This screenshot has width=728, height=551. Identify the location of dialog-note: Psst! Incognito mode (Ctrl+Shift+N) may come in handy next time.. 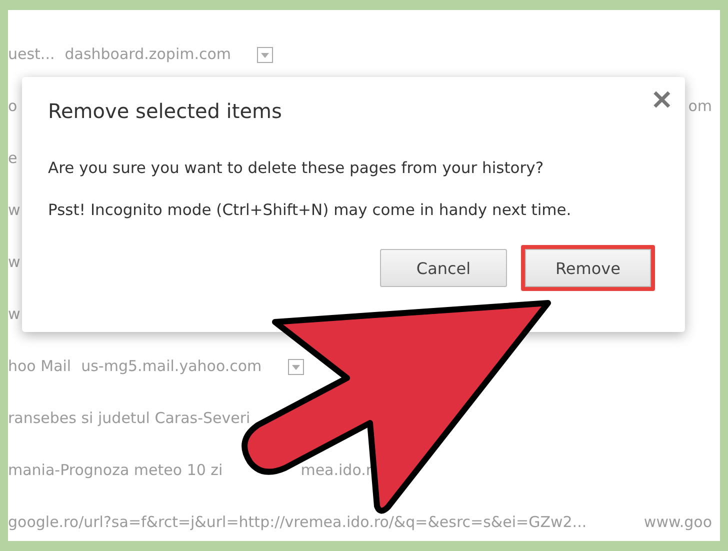
(310, 210).